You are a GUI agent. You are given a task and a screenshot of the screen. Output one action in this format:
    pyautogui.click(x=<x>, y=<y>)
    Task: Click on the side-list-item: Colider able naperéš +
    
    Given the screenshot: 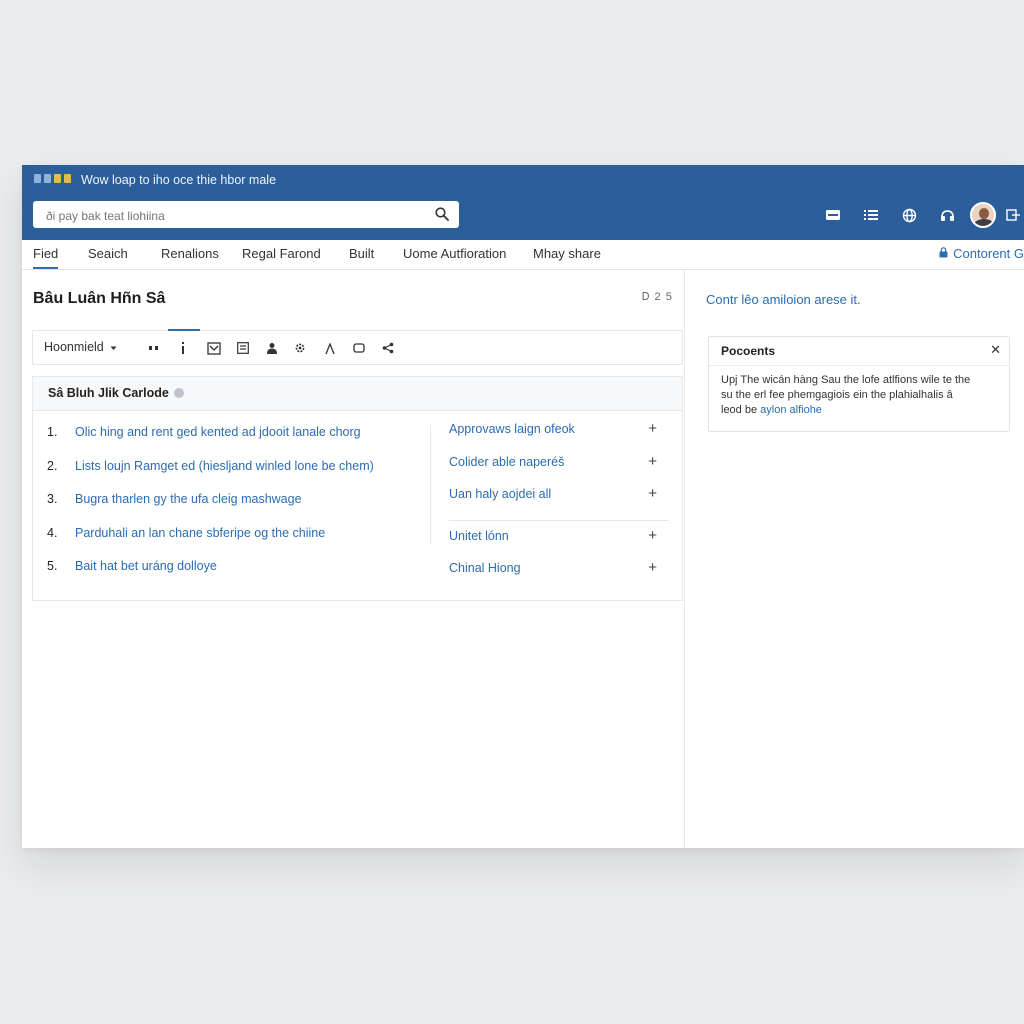 What is the action you would take?
    pyautogui.click(x=559, y=470)
    